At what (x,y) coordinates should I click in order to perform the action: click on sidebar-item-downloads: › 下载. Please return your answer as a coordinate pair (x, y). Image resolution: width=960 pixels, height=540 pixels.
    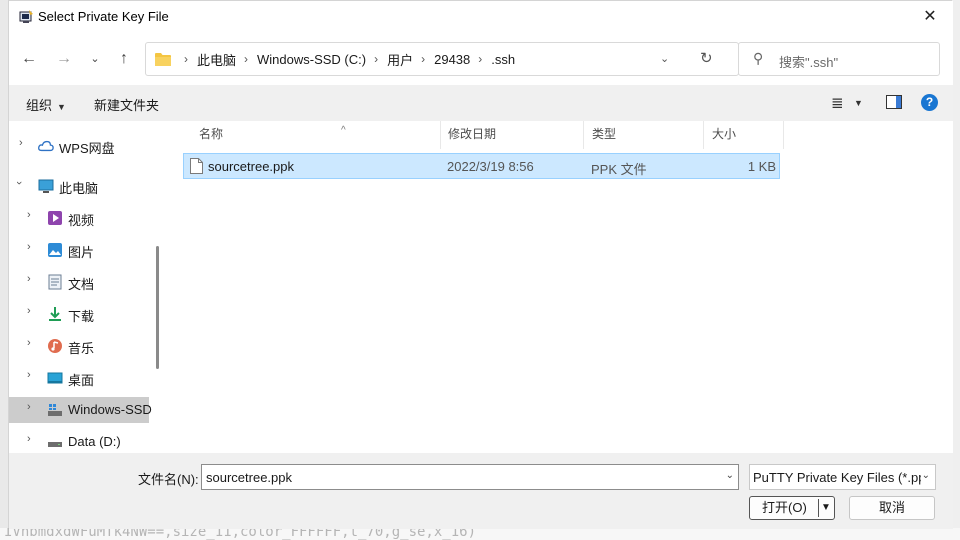
    Looking at the image, I should click on (79, 314).